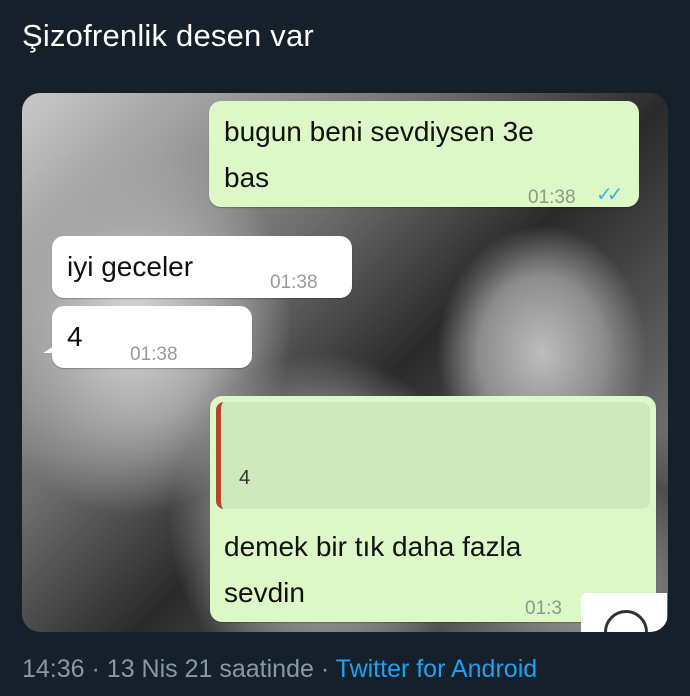 The height and width of the screenshot is (696, 690). Describe the element at coordinates (75, 336) in the screenshot. I see `message-text: 4` at that location.